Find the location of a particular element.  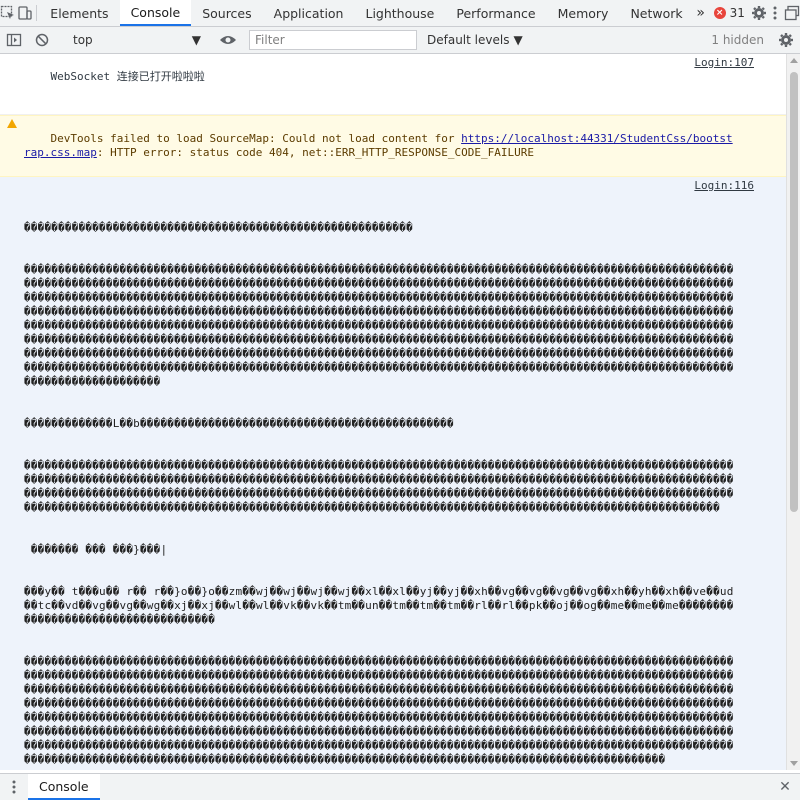

error-count: 31 is located at coordinates (737, 13).